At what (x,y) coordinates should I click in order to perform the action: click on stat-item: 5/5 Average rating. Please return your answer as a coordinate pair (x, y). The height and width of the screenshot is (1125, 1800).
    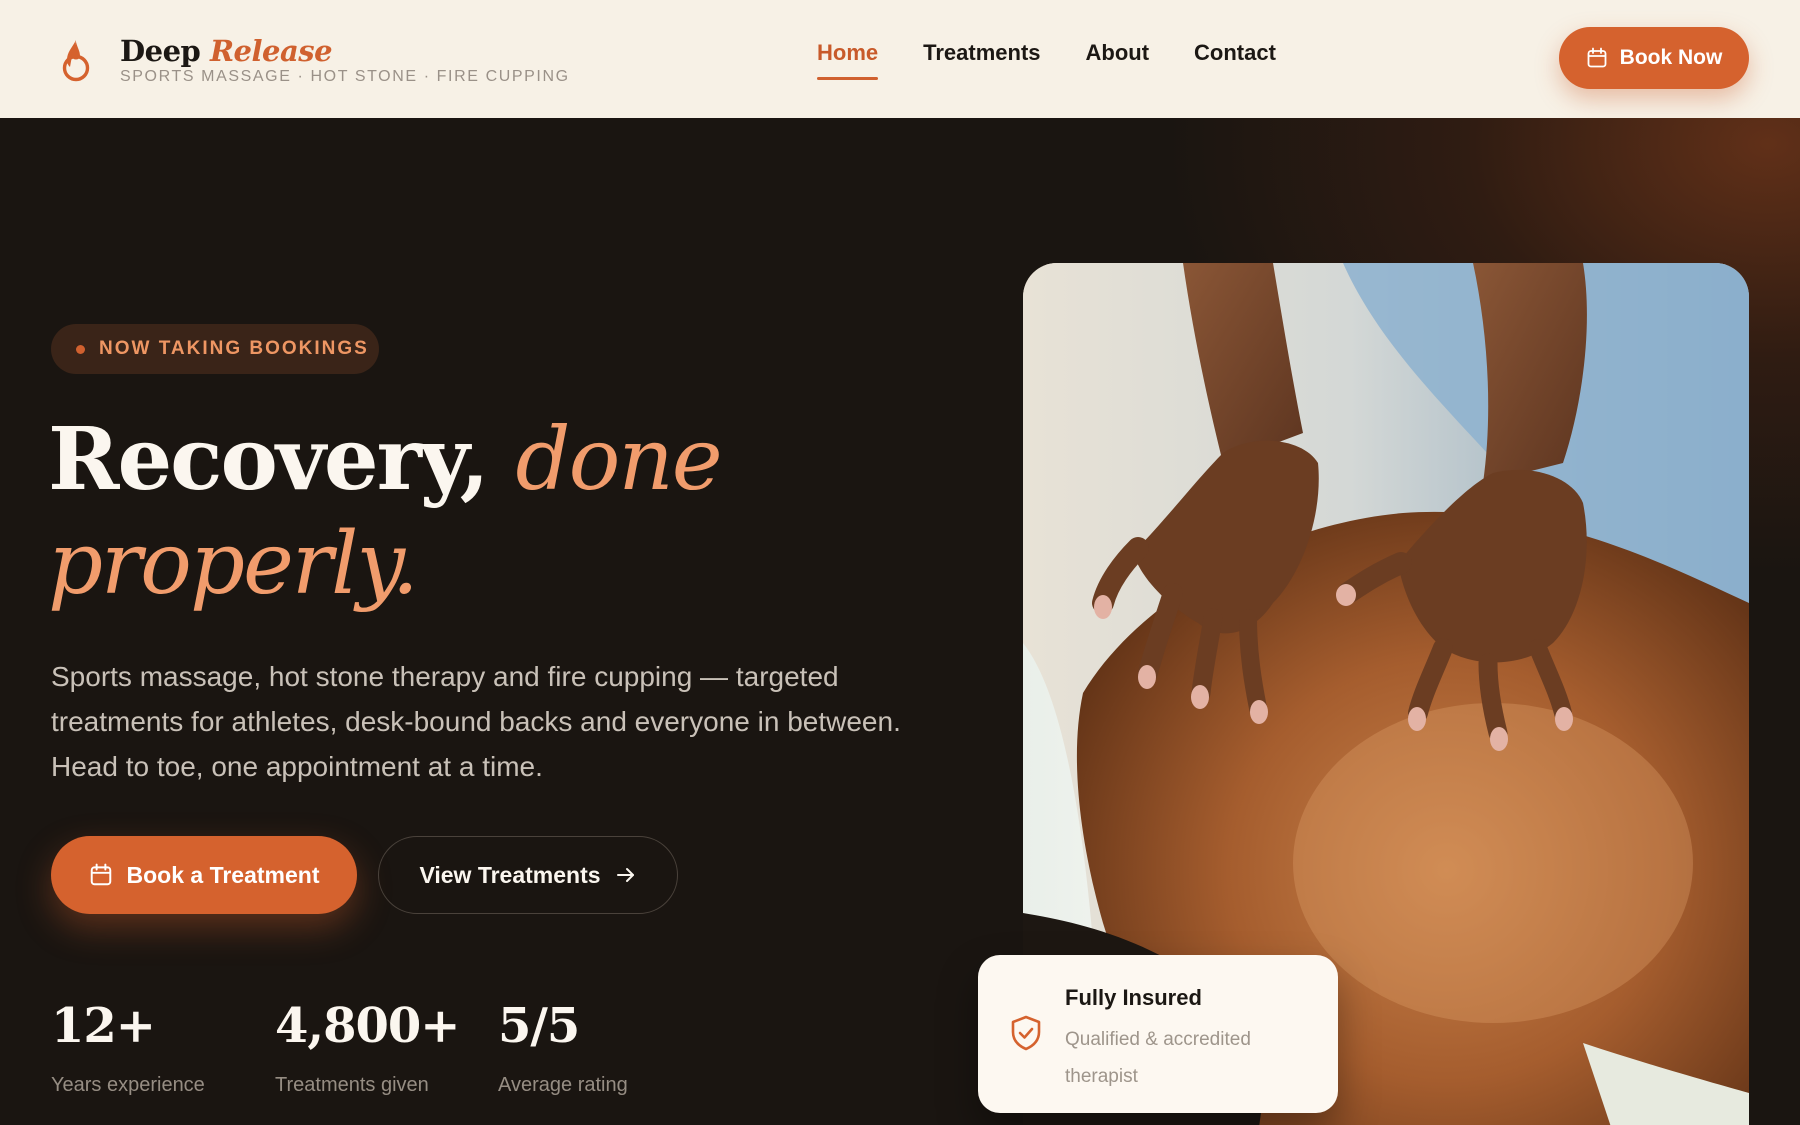
    Looking at the image, I should click on (598, 1047).